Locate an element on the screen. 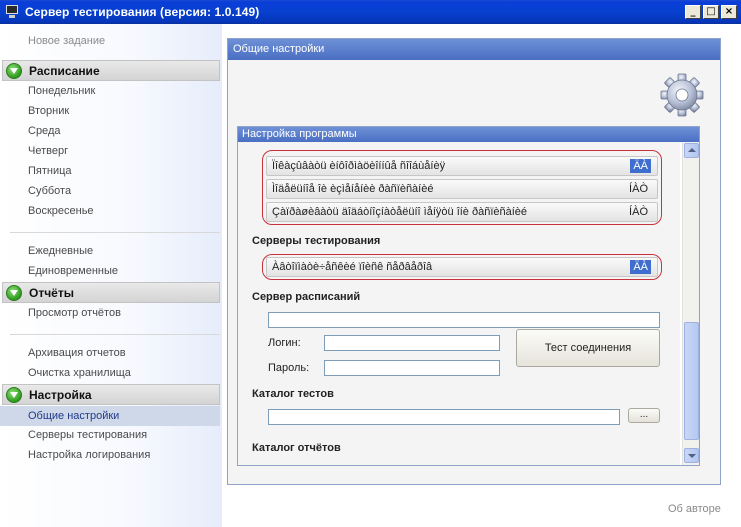  close-button: × is located at coordinates (729, 12).